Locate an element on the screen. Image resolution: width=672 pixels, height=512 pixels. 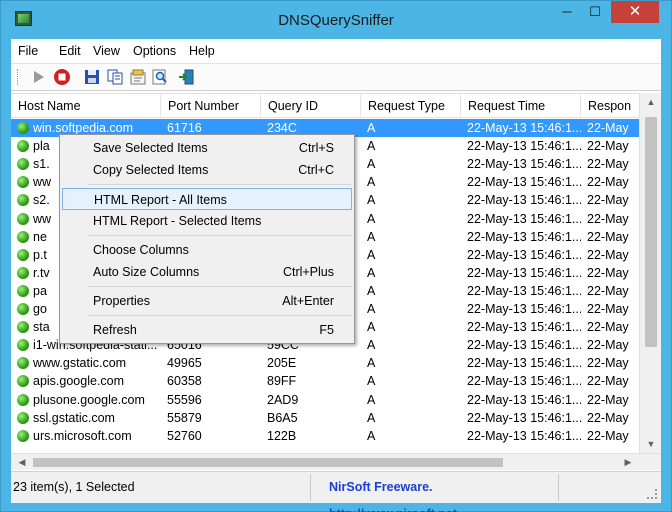
start-capture-icon is located at coordinates (38, 77).